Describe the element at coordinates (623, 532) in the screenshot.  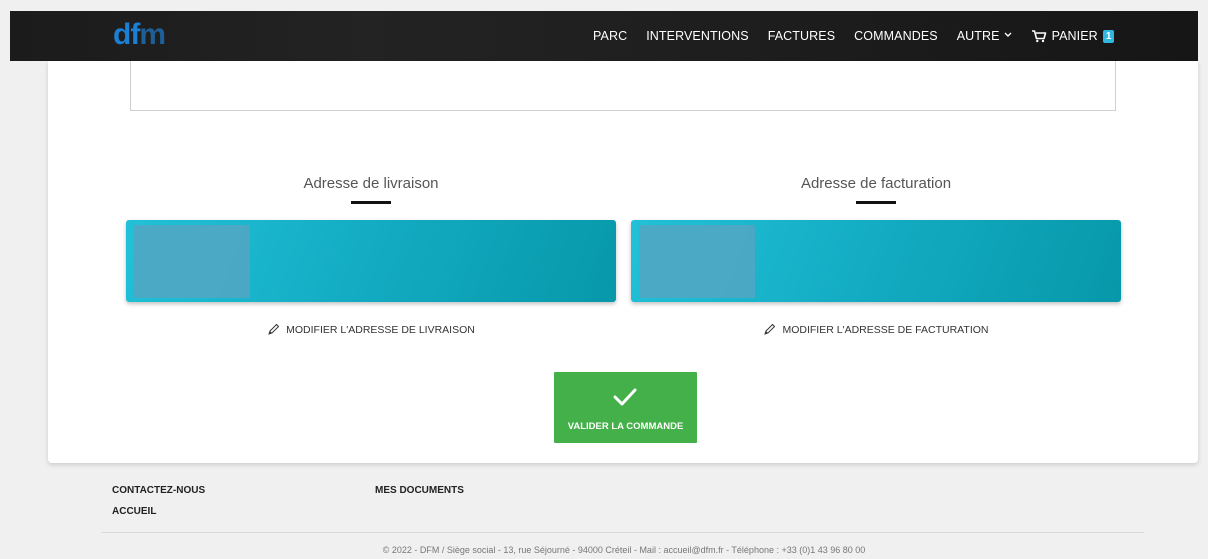
I see `footer-divider` at that location.